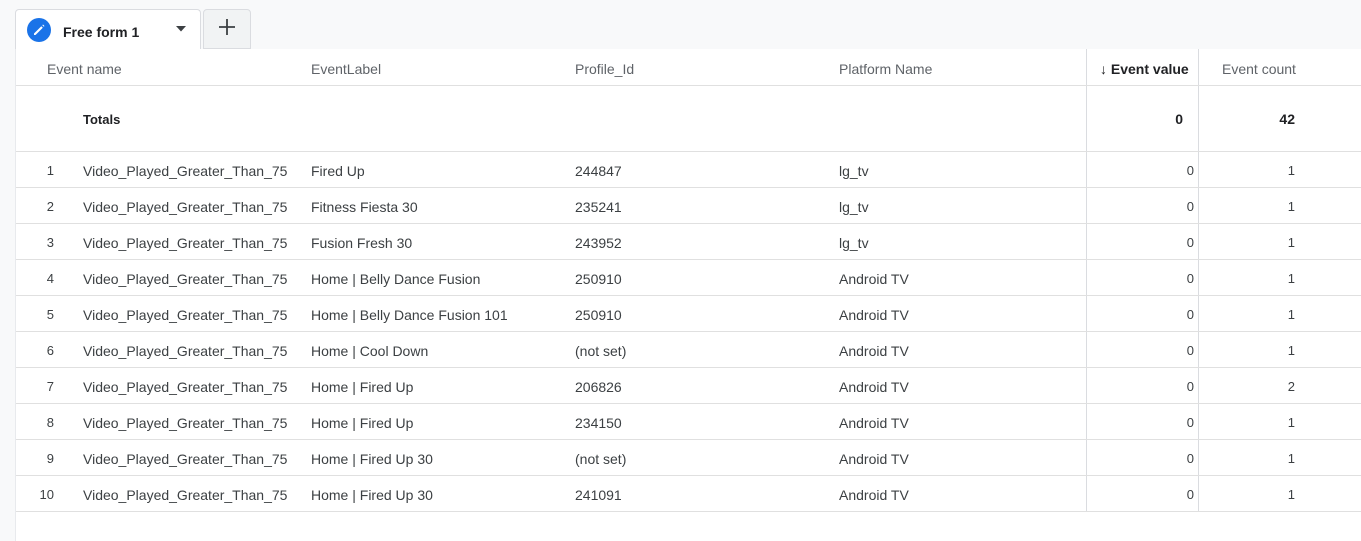 This screenshot has width=1361, height=541. Describe the element at coordinates (1149, 69) in the screenshot. I see `header-event-value-label: Event value` at that location.